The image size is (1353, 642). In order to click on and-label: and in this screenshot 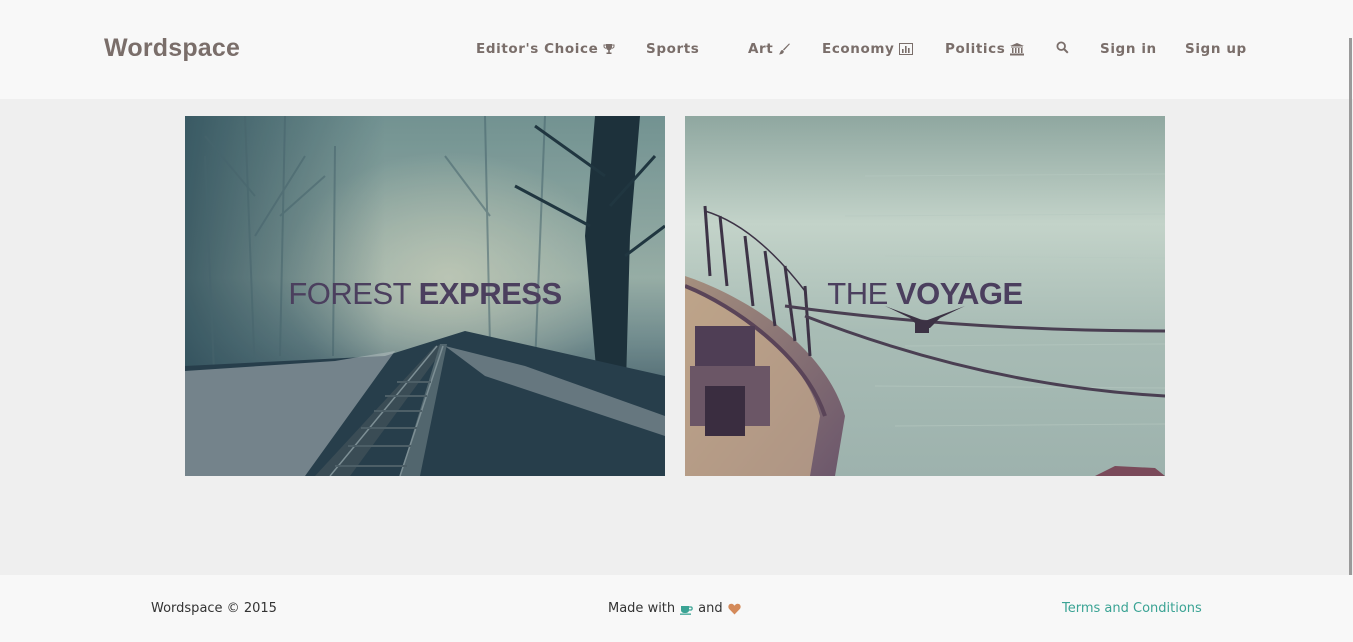, I will do `click(710, 608)`.